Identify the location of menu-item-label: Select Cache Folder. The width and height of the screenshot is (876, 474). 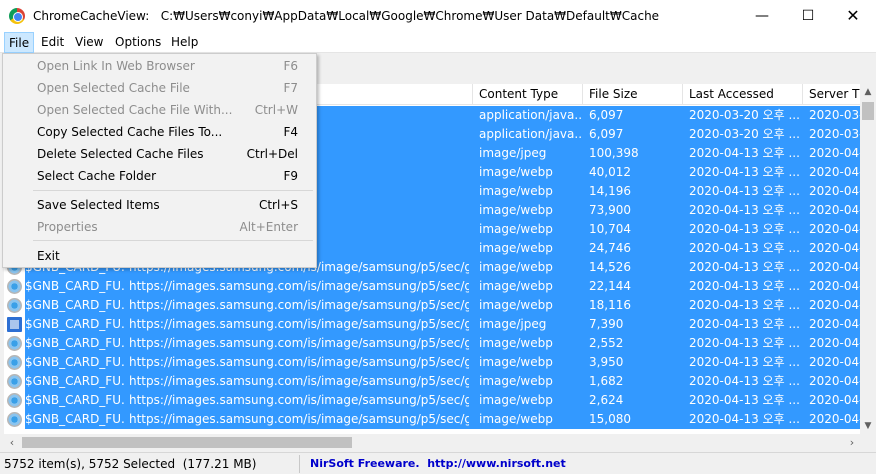
(97, 176).